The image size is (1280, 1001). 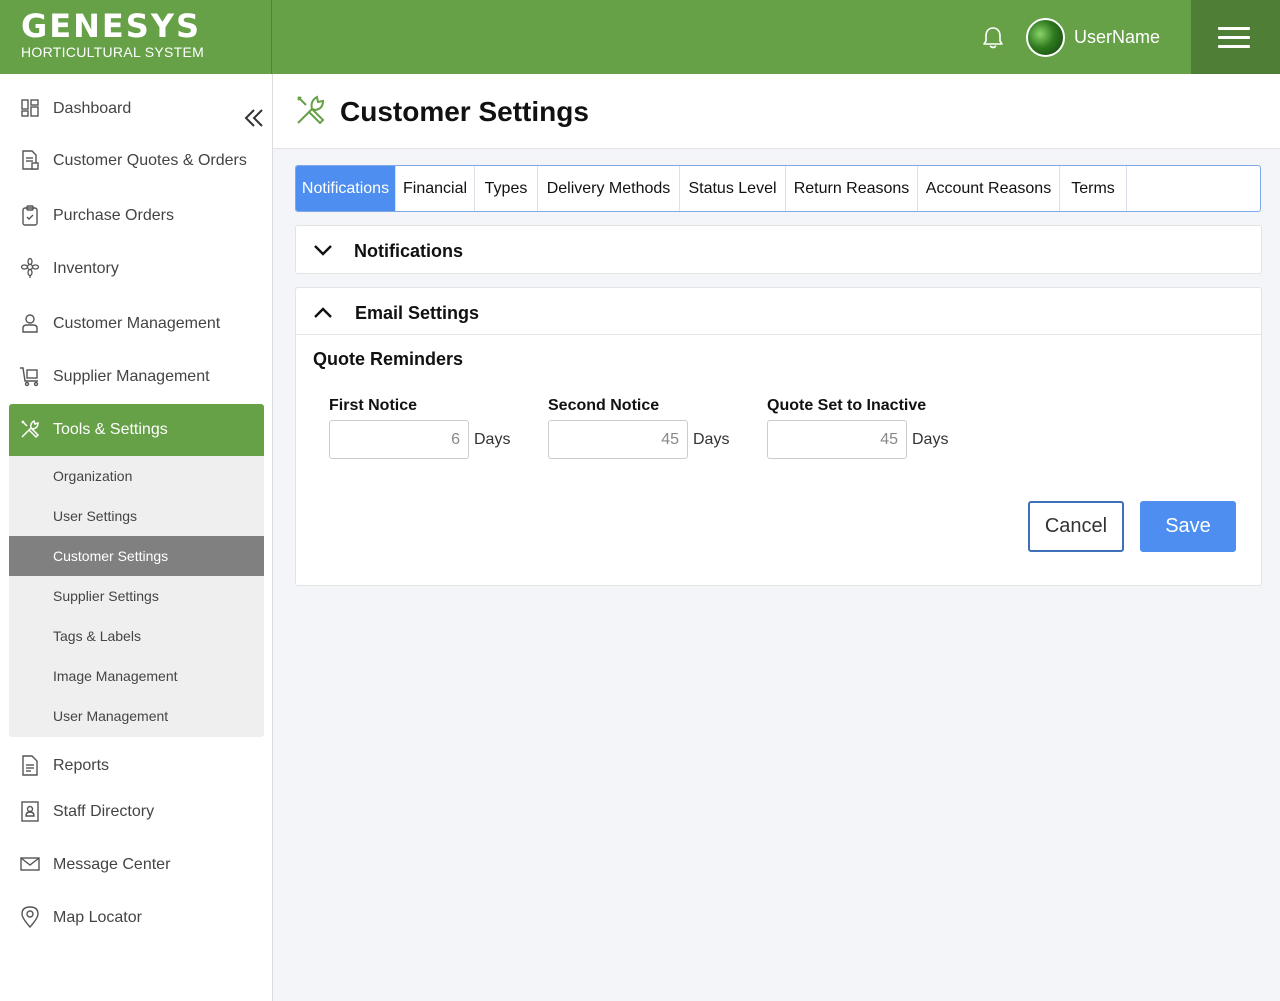 What do you see at coordinates (111, 556) in the screenshot?
I see `sidebar-subitem-label: Customer Settings` at bounding box center [111, 556].